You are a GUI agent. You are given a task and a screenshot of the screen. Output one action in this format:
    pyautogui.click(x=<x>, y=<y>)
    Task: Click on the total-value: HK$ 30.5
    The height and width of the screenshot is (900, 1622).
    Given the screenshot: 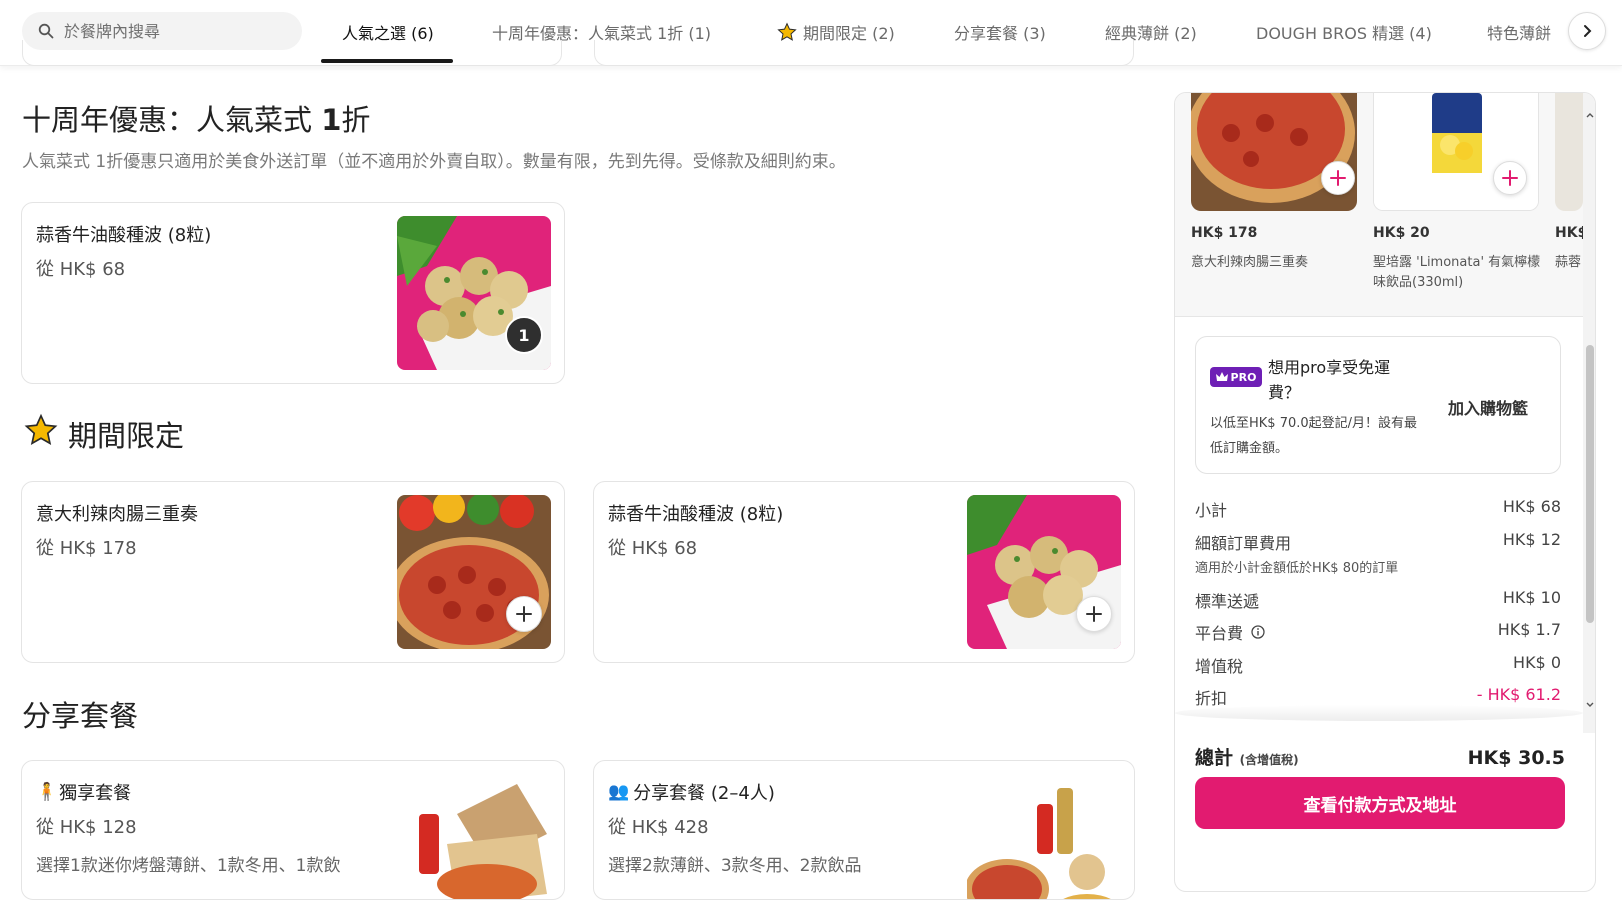 What is the action you would take?
    pyautogui.click(x=1516, y=758)
    